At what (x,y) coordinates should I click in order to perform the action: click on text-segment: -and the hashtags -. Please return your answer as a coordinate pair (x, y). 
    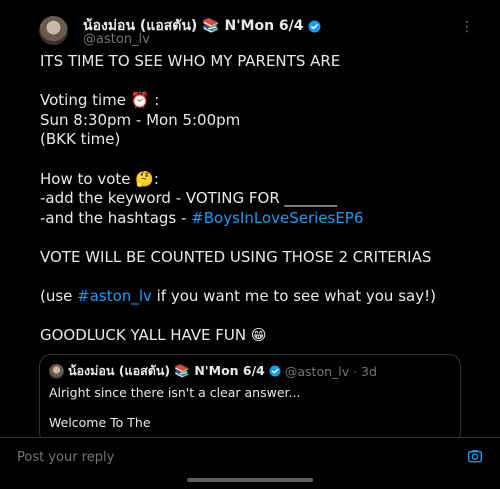
    Looking at the image, I should click on (116, 217).